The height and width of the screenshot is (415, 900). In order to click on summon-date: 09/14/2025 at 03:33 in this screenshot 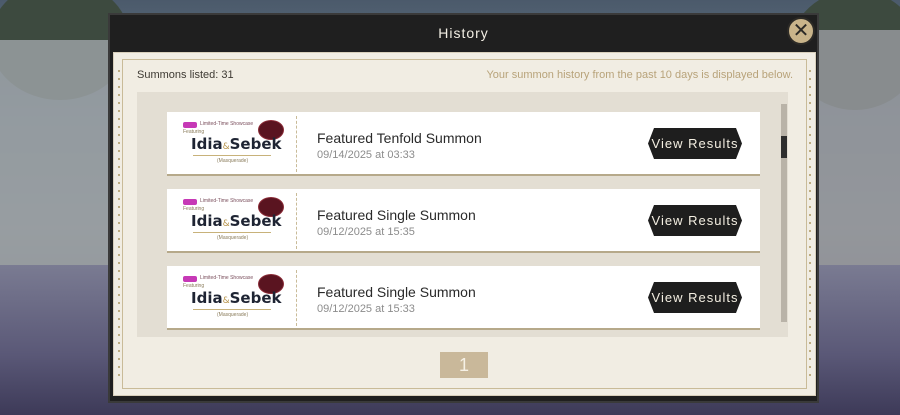, I will do `click(366, 155)`.